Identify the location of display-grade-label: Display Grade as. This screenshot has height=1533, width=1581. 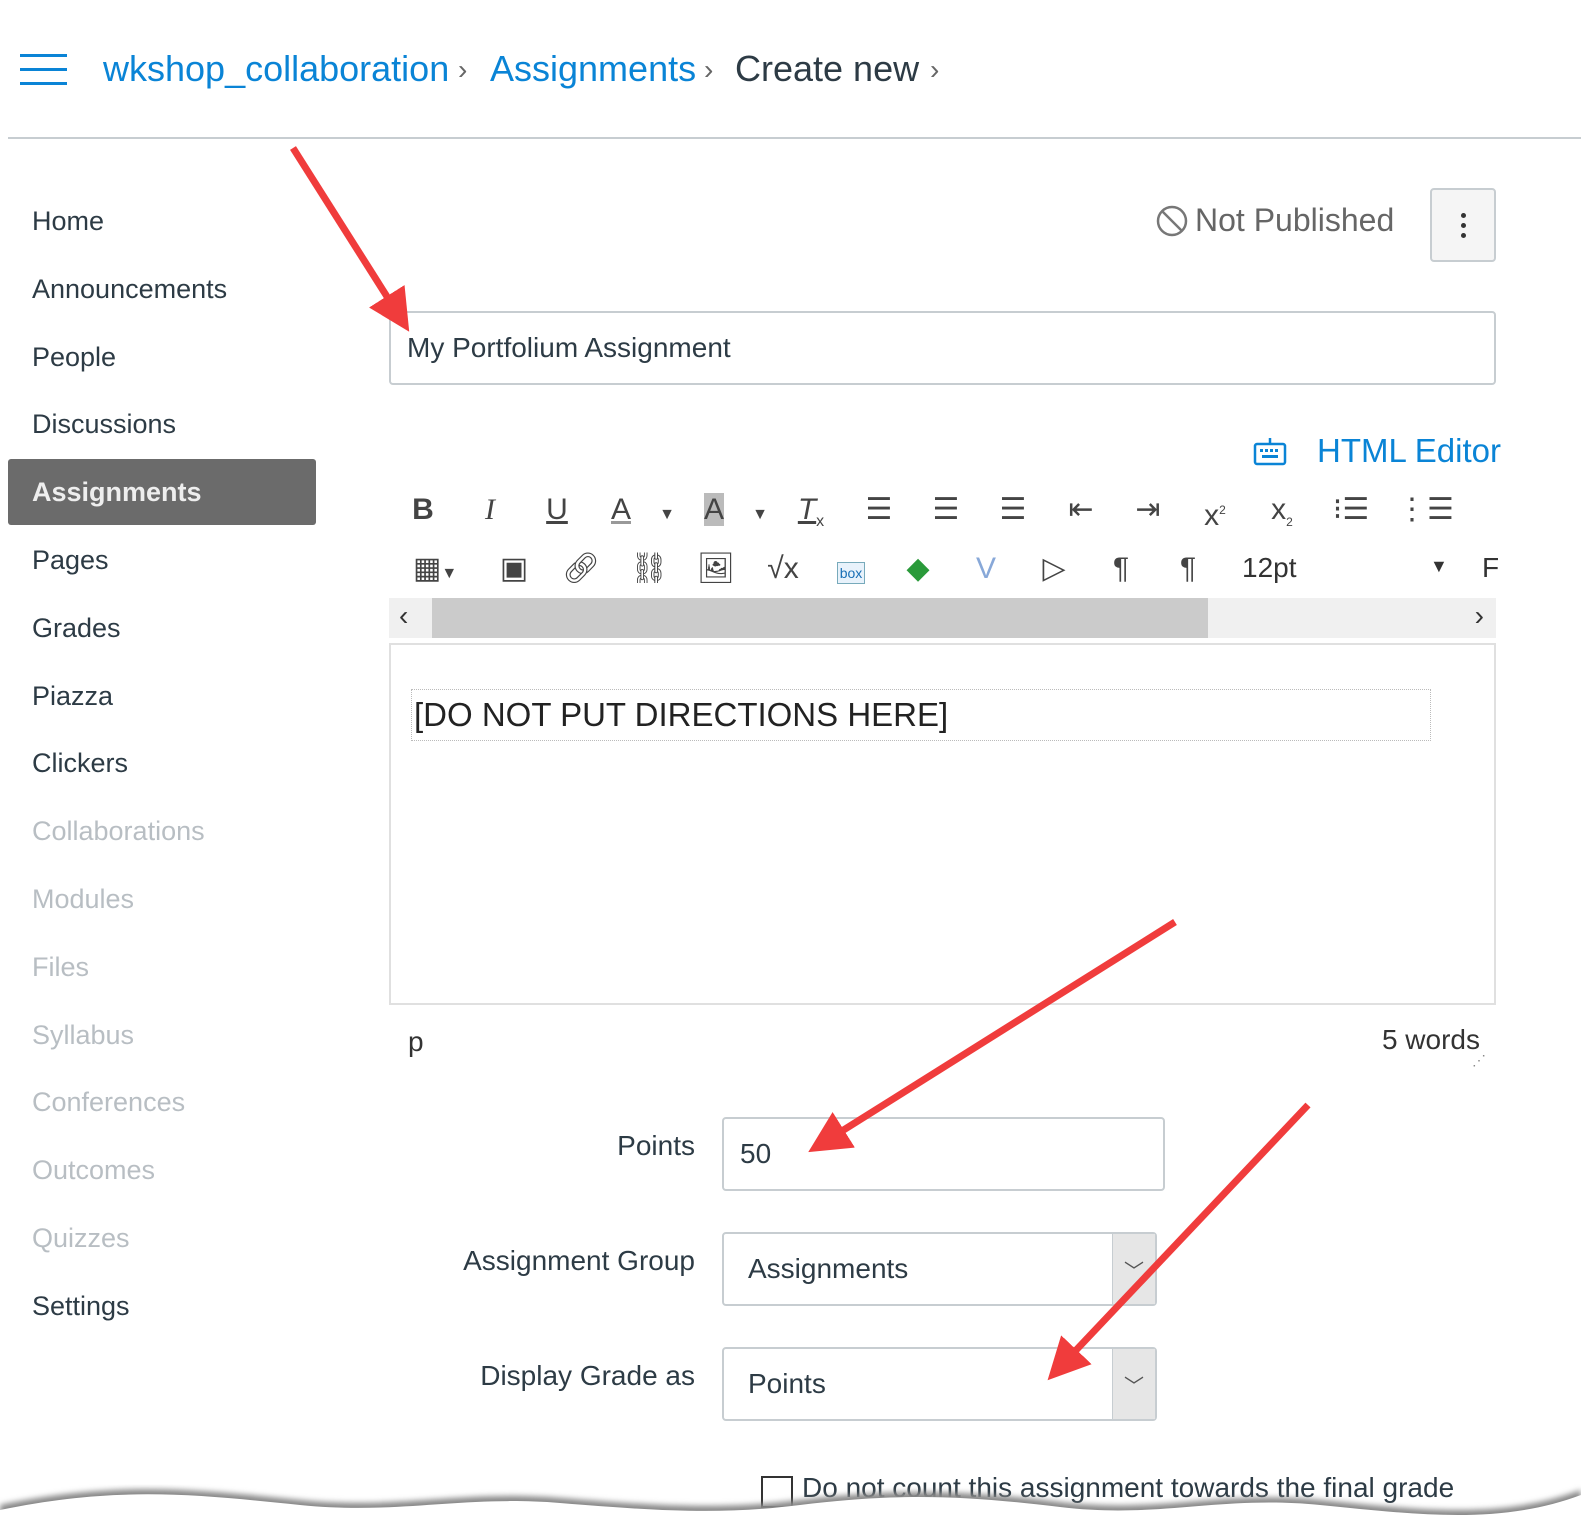
(587, 1375).